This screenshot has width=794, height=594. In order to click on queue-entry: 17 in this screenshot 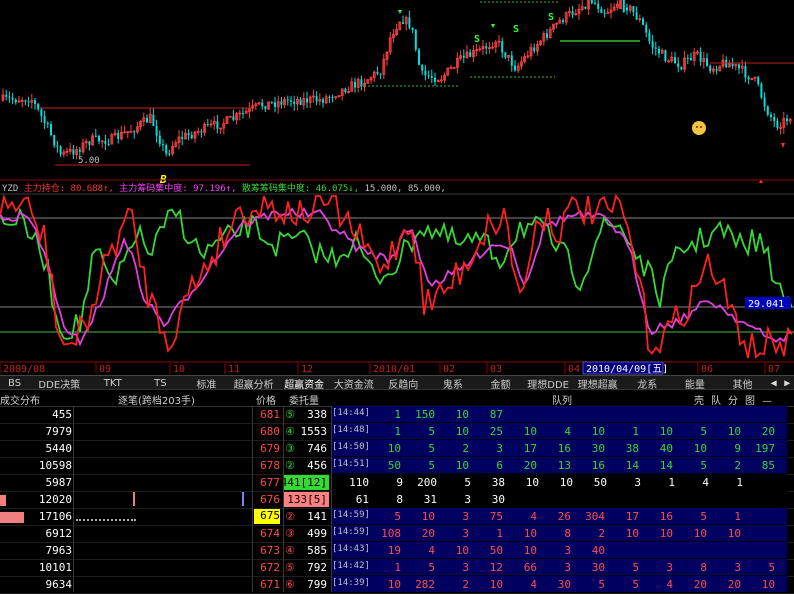, I will do `click(632, 516)`.